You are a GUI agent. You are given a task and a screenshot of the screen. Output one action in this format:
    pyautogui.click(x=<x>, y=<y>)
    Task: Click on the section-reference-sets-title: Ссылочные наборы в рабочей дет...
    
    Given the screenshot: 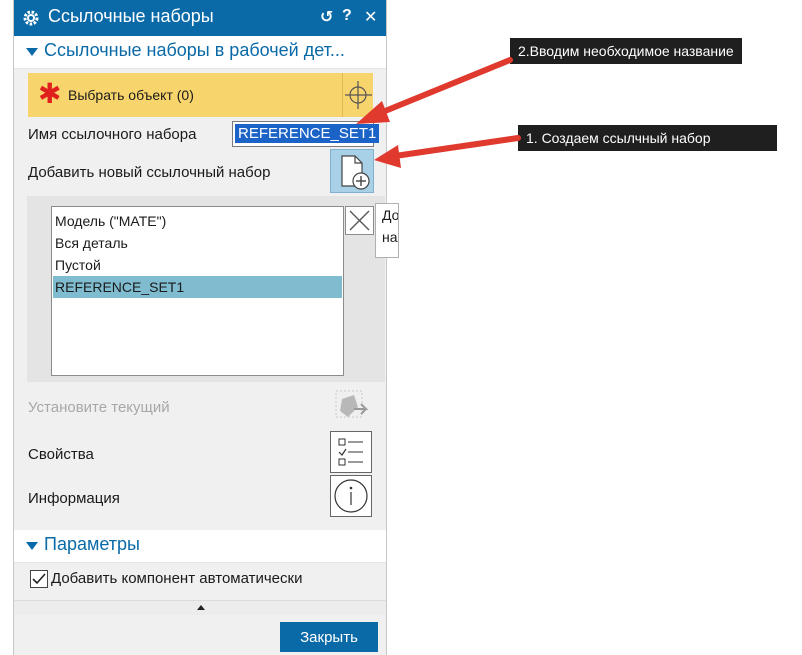 What is the action you would take?
    pyautogui.click(x=194, y=50)
    